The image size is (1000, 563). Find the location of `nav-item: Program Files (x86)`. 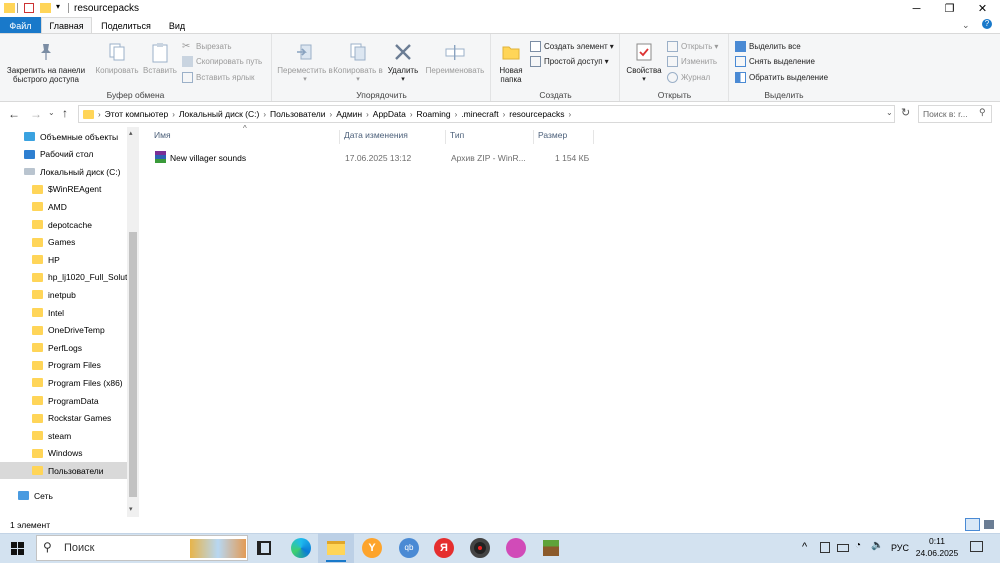

nav-item: Program Files (x86) is located at coordinates (64, 382).